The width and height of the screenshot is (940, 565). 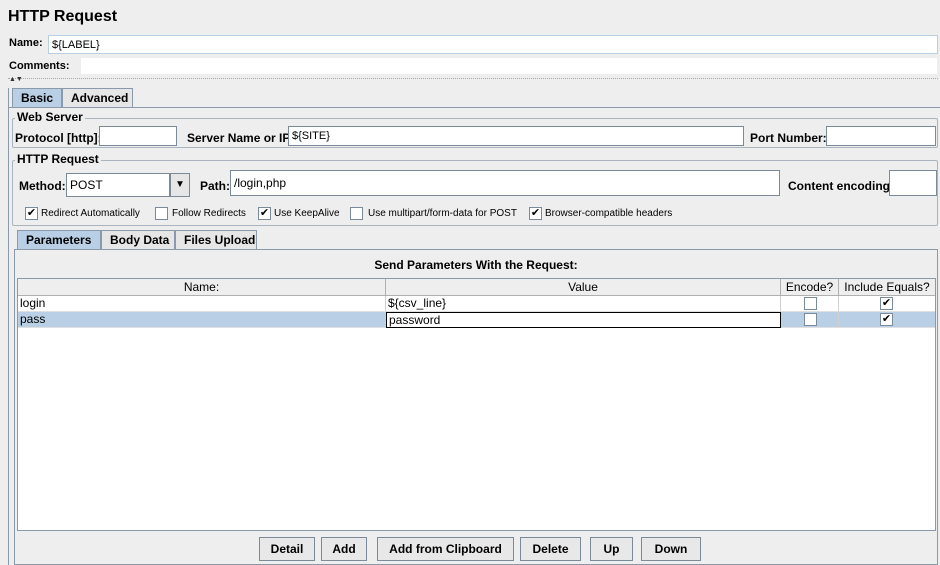 I want to click on row-value-cell: ${csv_line}, so click(x=583, y=304).